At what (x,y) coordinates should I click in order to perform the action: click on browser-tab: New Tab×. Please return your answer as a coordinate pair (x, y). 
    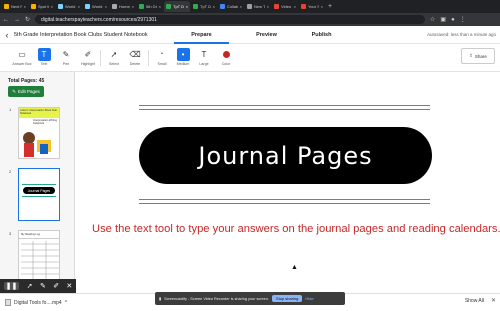
    Looking at the image, I should click on (258, 6).